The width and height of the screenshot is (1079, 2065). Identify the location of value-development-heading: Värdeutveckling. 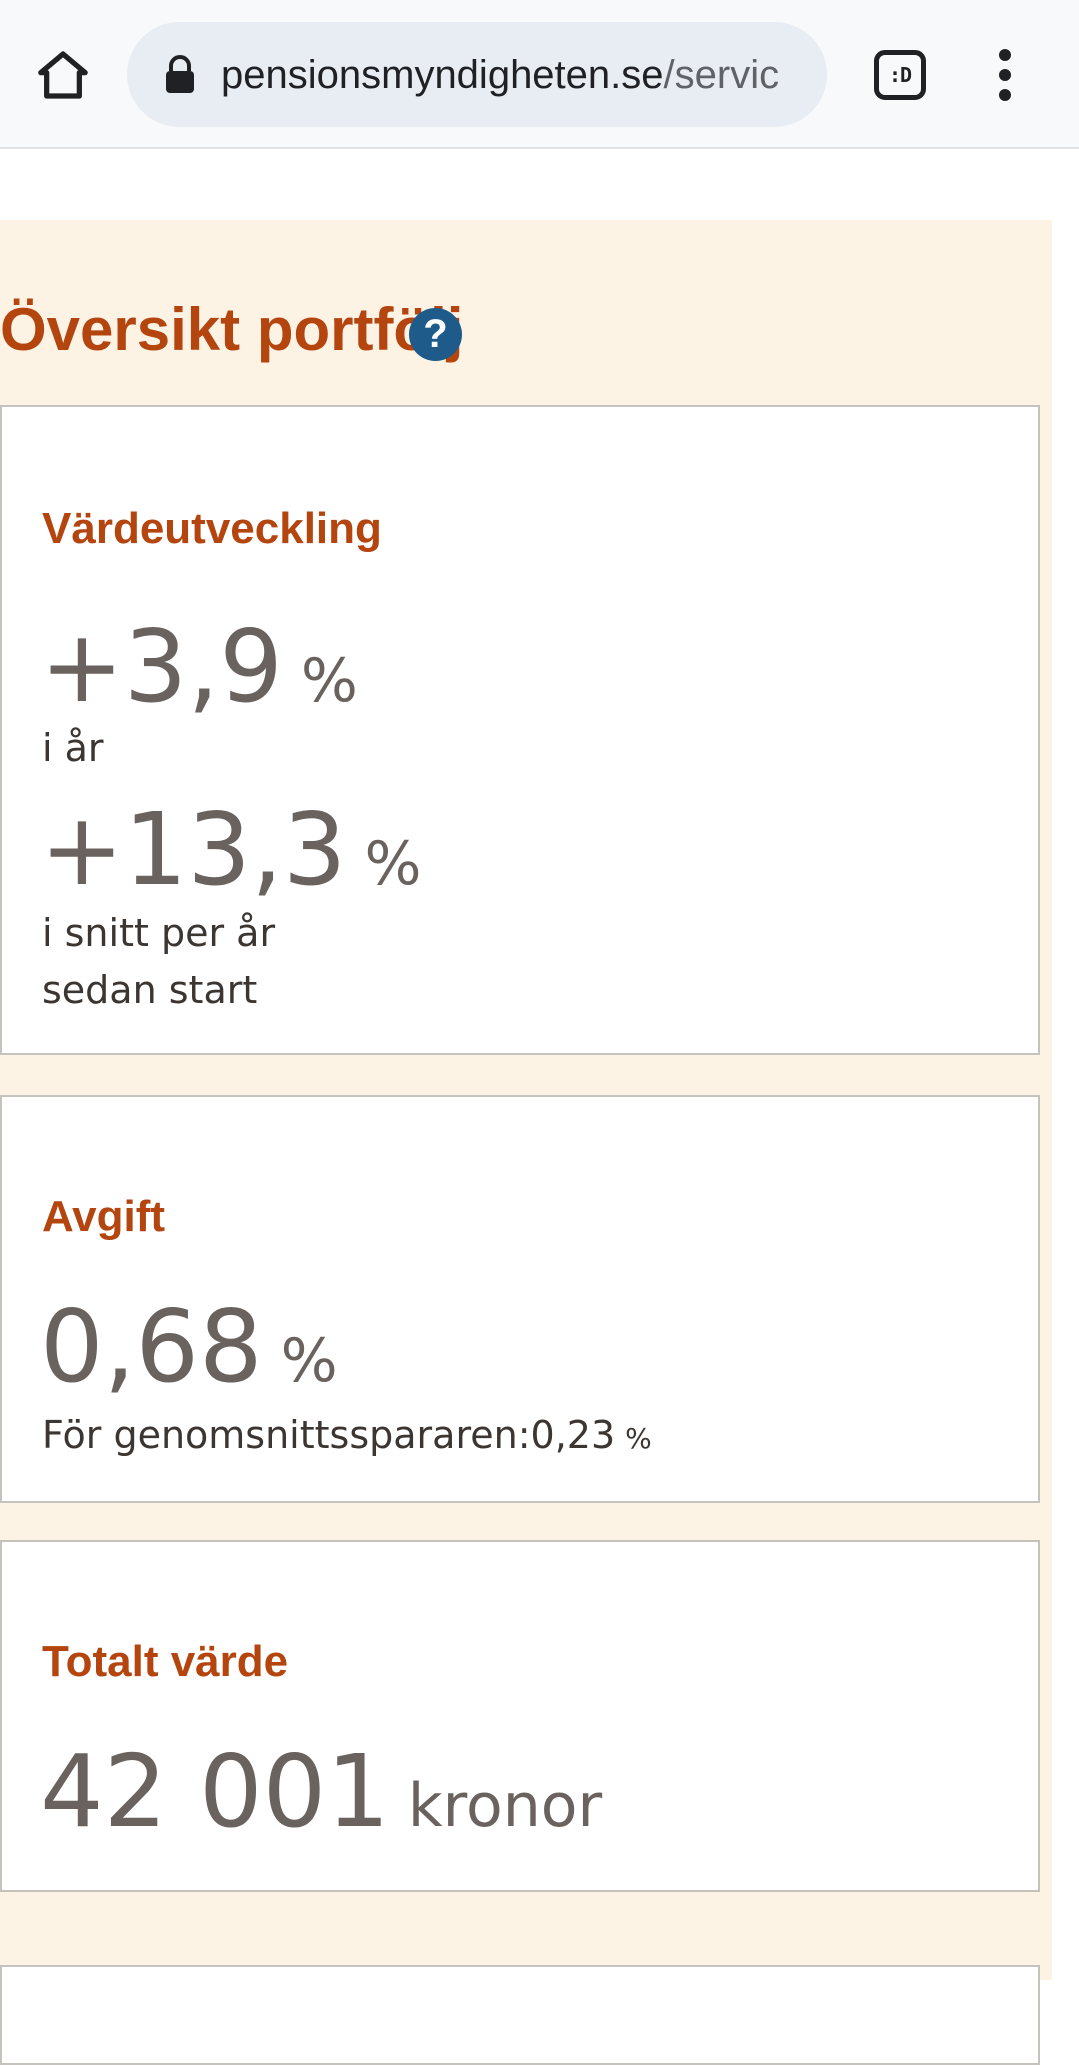
(212, 528).